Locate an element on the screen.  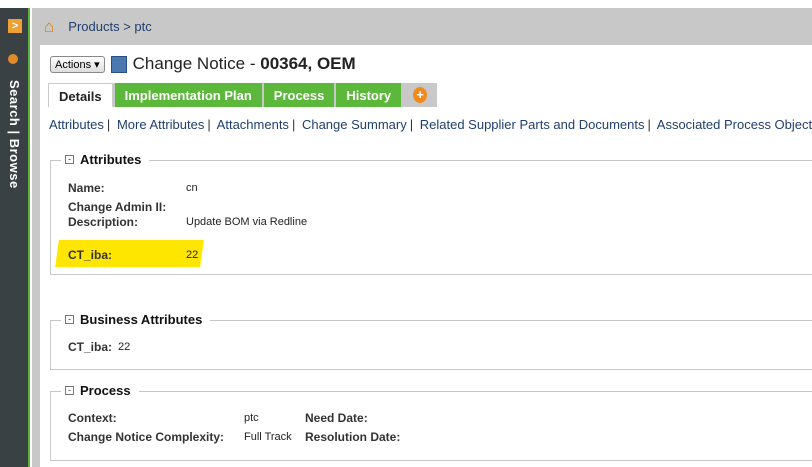
link-related-supplier-parts: Related Supplier Parts and Documents is located at coordinates (532, 124).